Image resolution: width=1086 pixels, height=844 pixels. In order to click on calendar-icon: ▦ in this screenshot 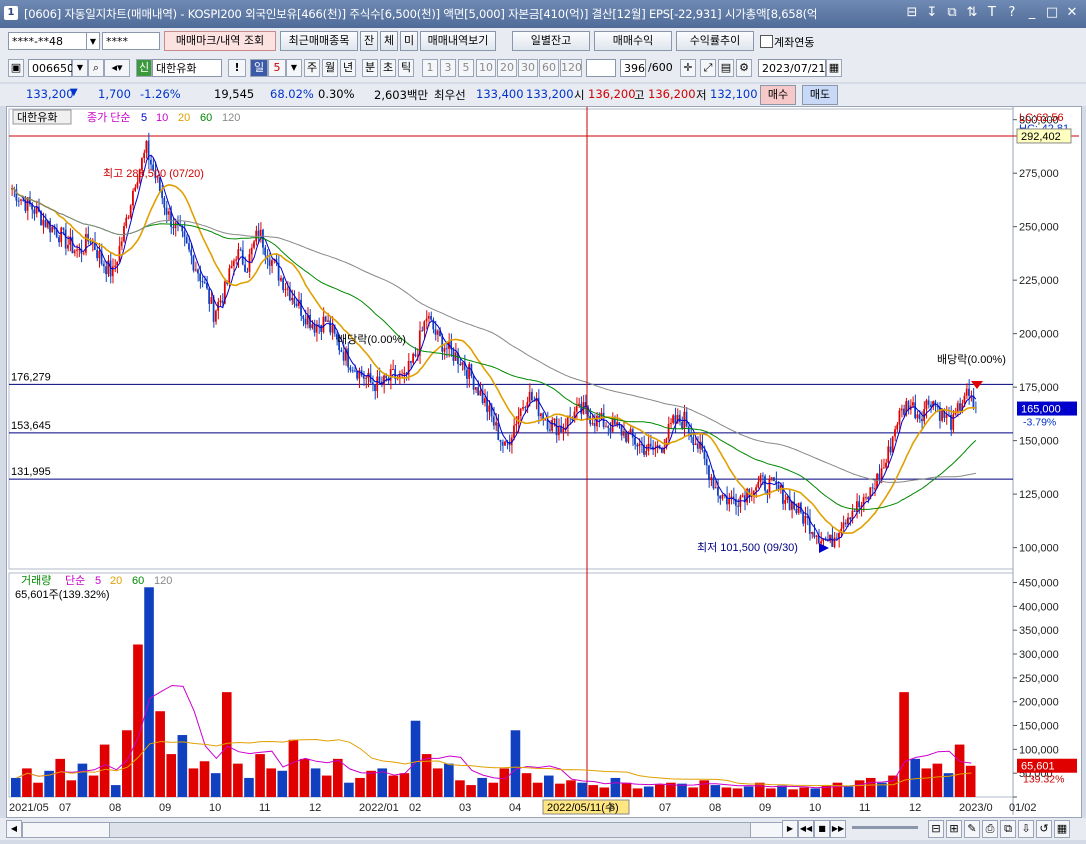, I will do `click(834, 68)`.